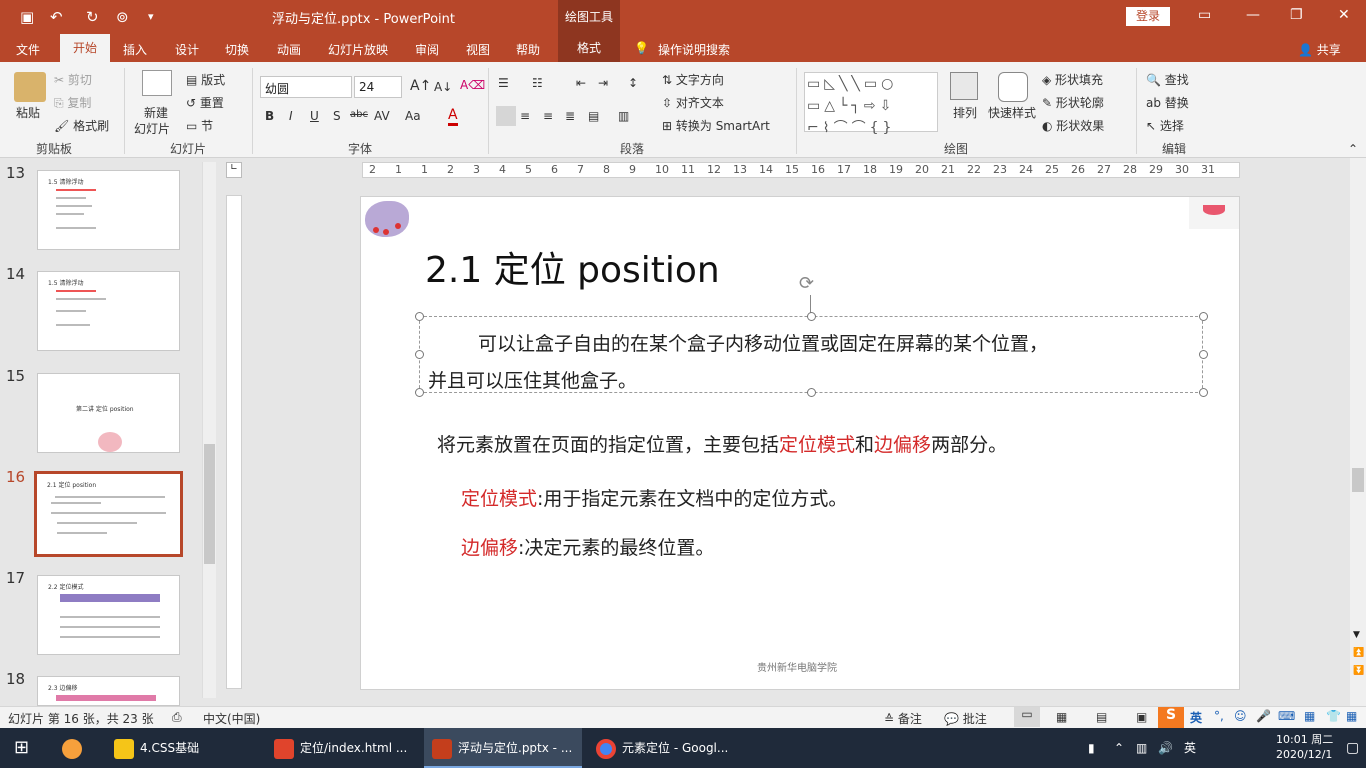 The width and height of the screenshot is (1366, 768). What do you see at coordinates (73, 79) in the screenshot?
I see `cut-button: ✂ 剪切` at bounding box center [73, 79].